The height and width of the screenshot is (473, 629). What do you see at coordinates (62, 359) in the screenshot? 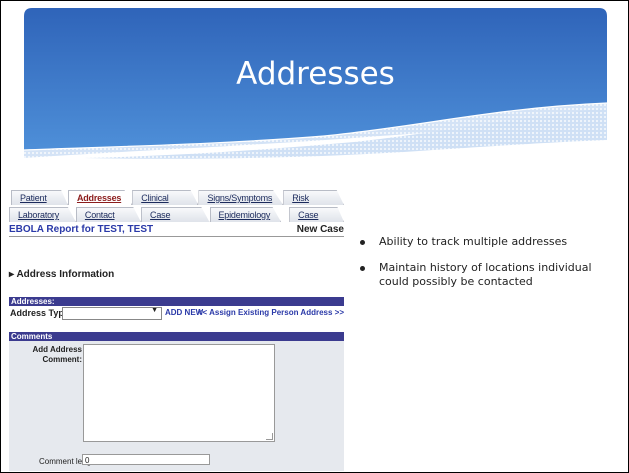
I see `comment-label-line2: Comment:` at bounding box center [62, 359].